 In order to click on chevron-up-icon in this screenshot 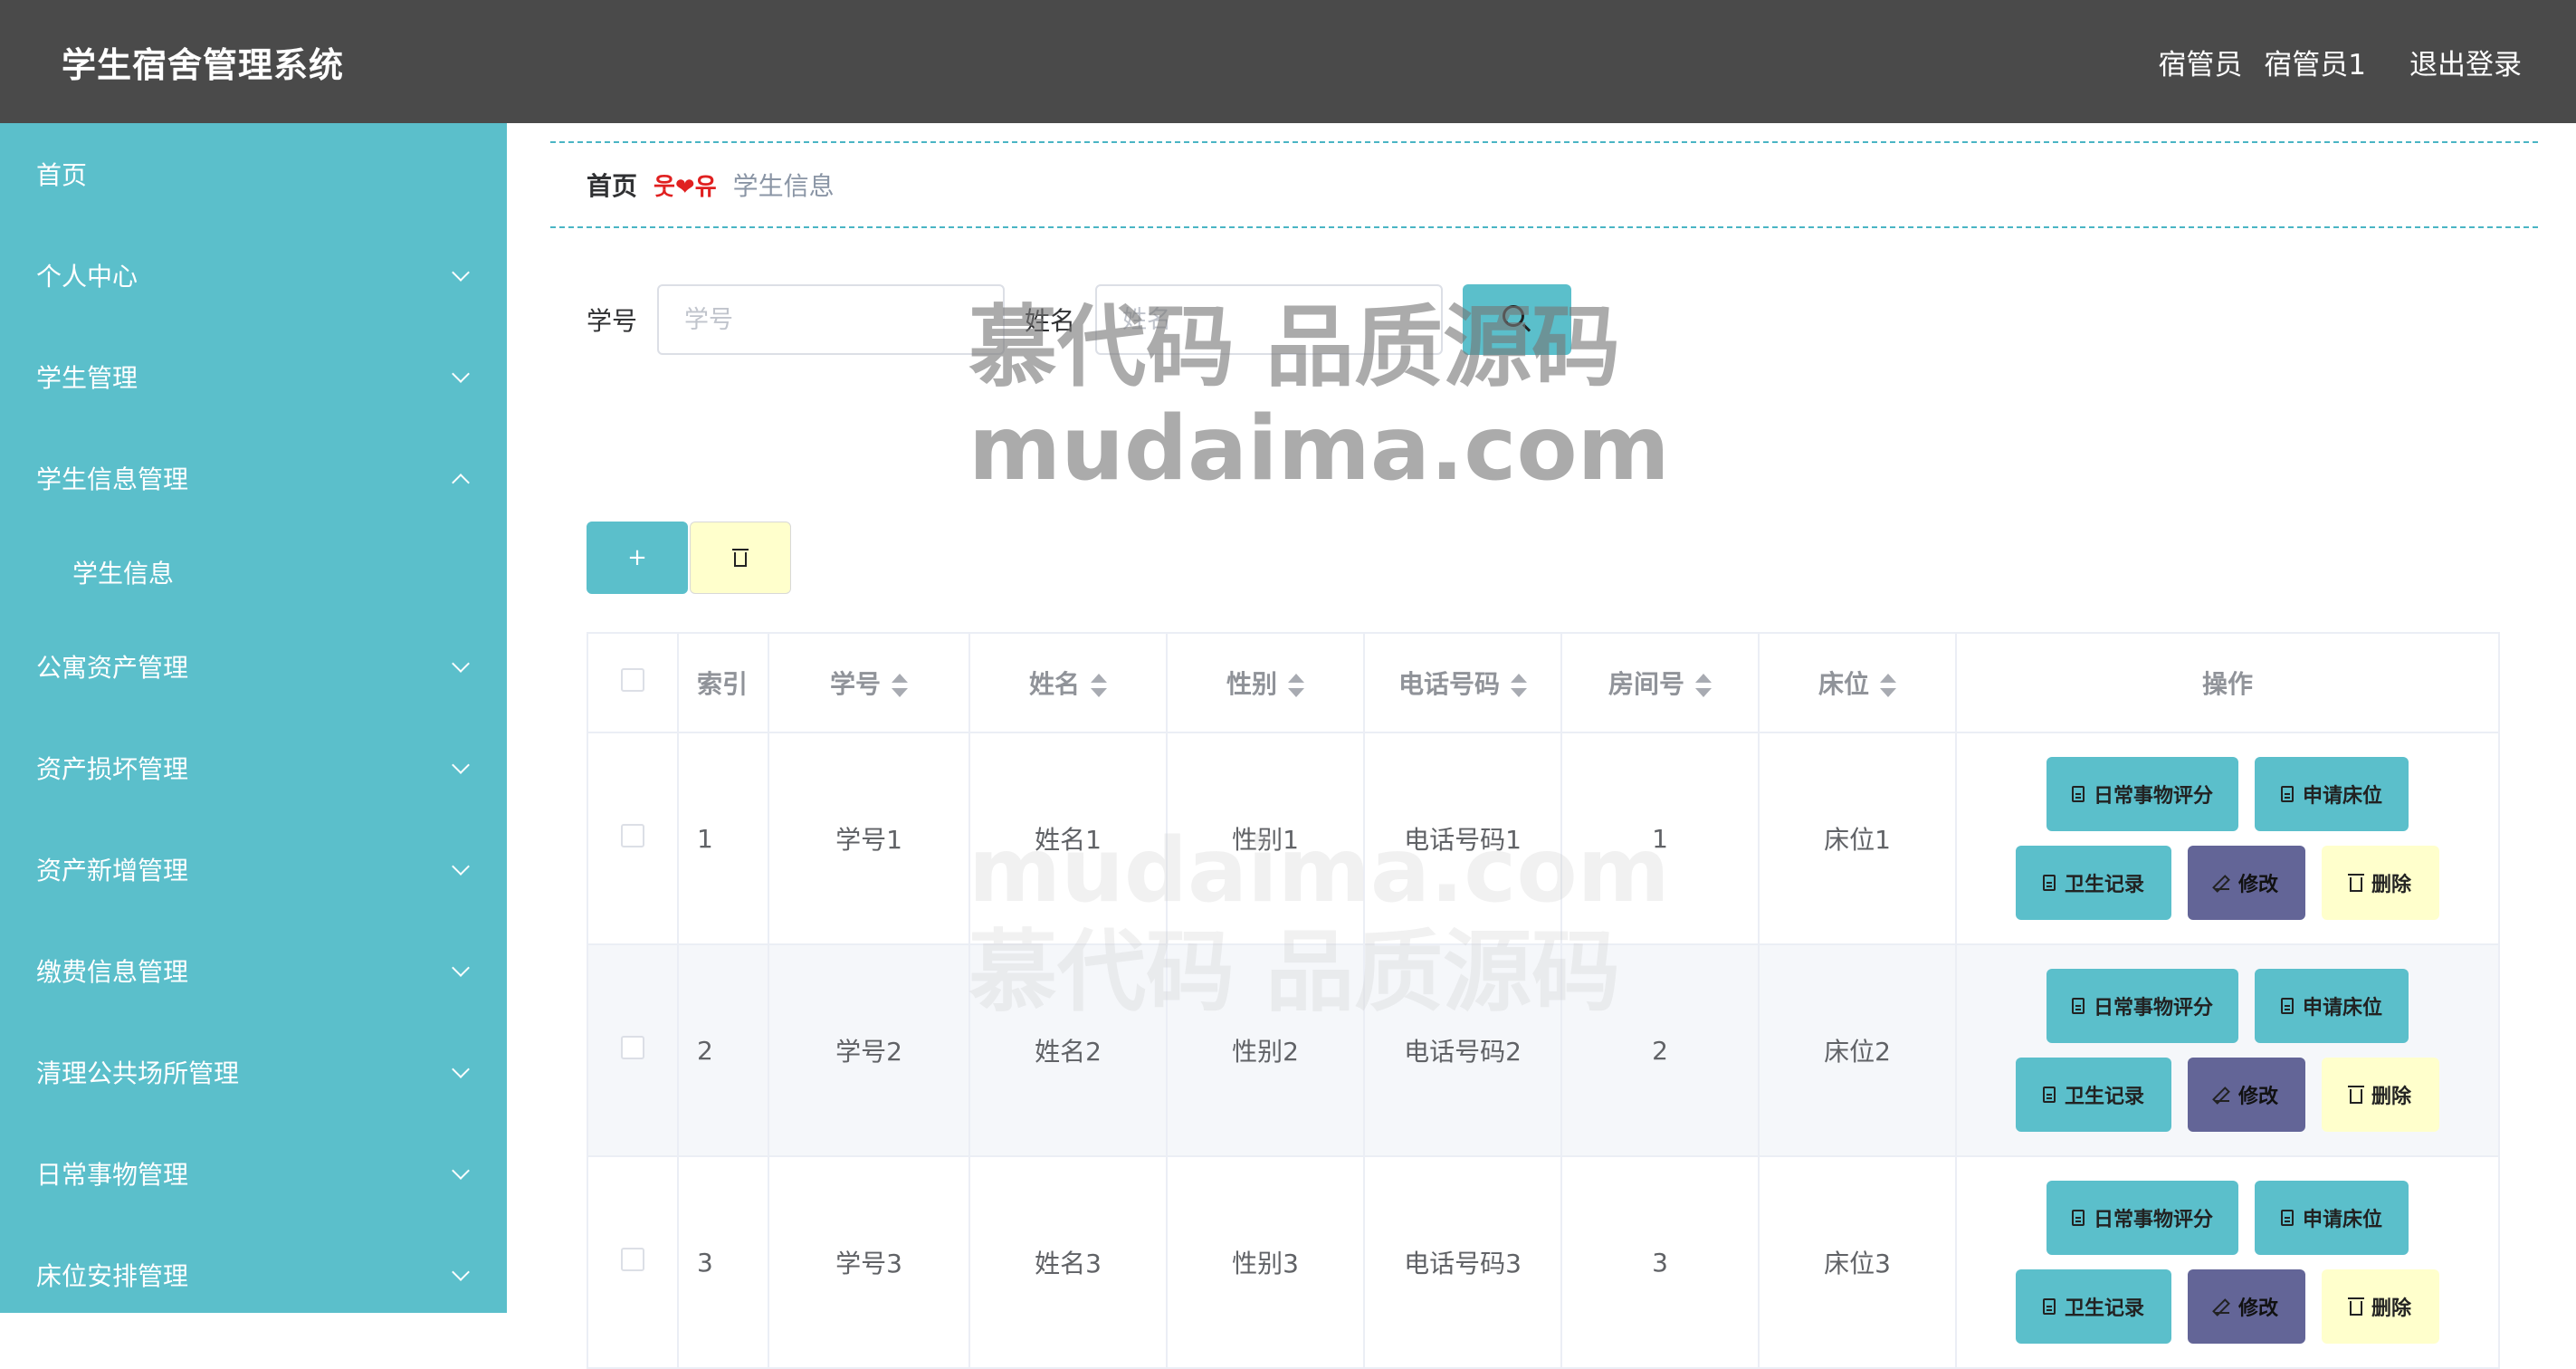, I will do `click(461, 483)`.